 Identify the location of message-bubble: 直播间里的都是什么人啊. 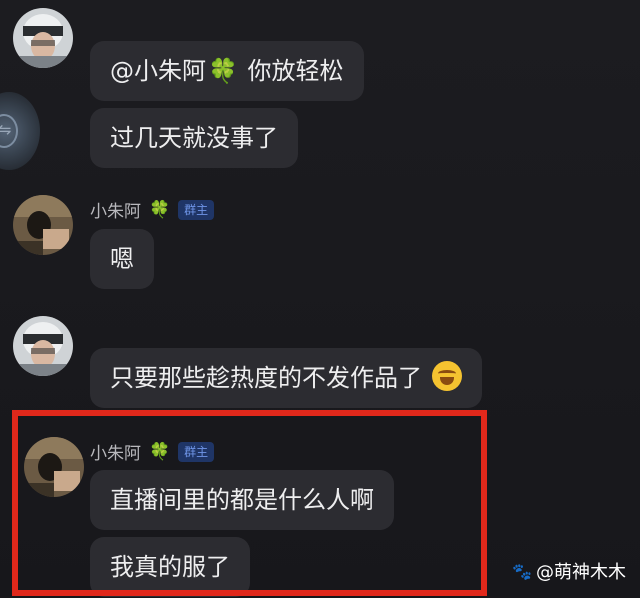
(242, 500).